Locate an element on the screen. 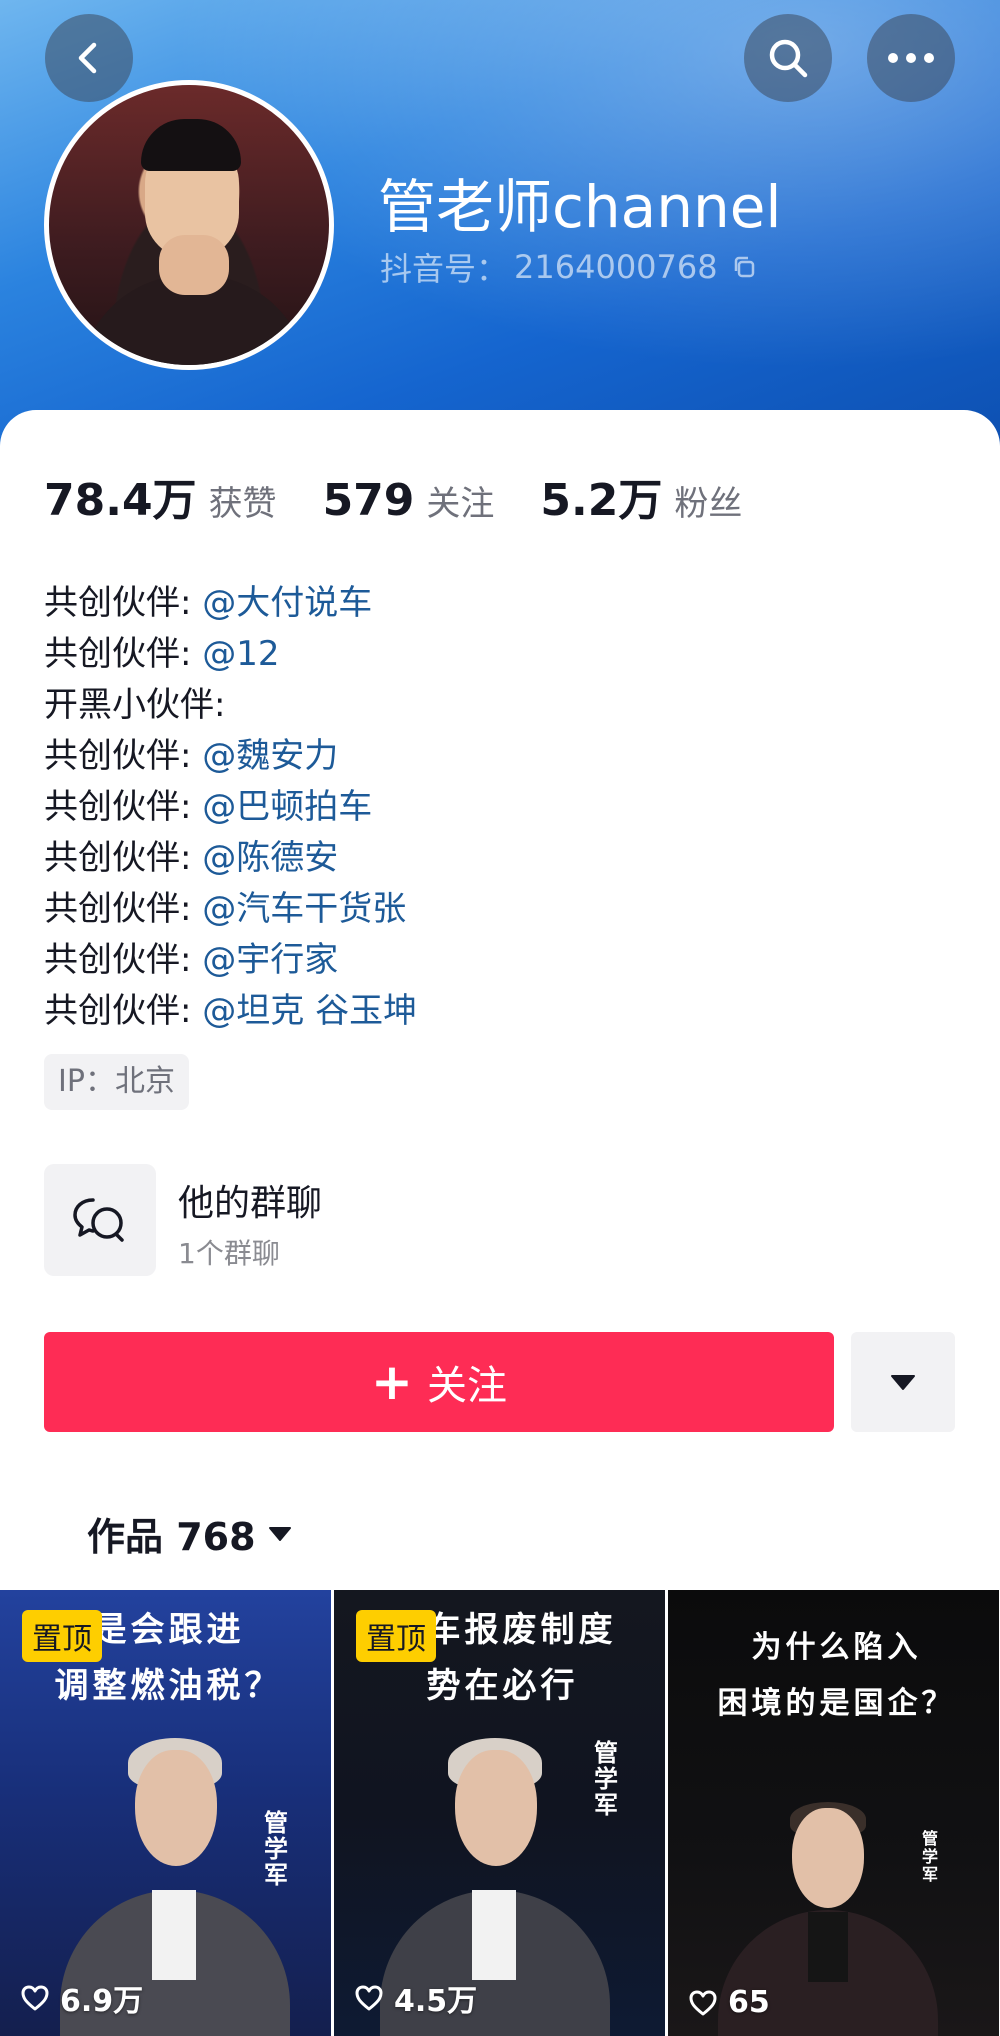 Image resolution: width=1000 pixels, height=2036 pixels. bio-line: 共创伙伴: @12 is located at coordinates (494, 654).